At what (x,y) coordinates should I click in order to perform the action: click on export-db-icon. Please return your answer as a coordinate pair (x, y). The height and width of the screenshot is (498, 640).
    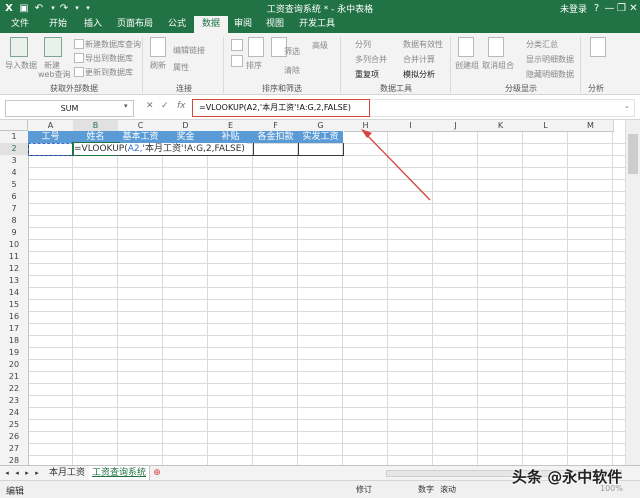
    Looking at the image, I should click on (79, 58).